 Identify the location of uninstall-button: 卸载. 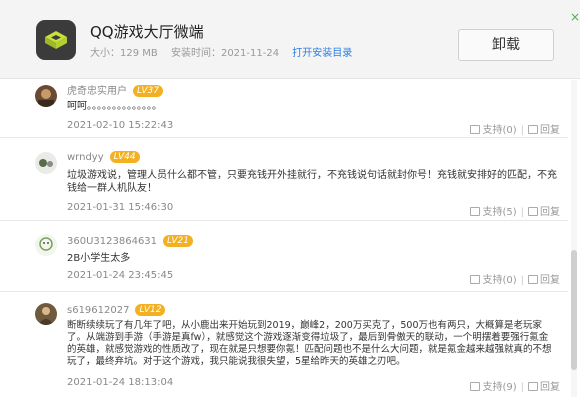
(506, 45).